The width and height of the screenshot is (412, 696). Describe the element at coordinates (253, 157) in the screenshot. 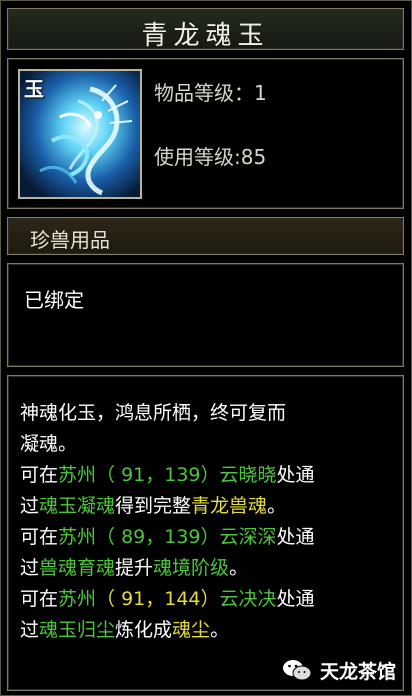

I see `use-level-value: 85` at that location.